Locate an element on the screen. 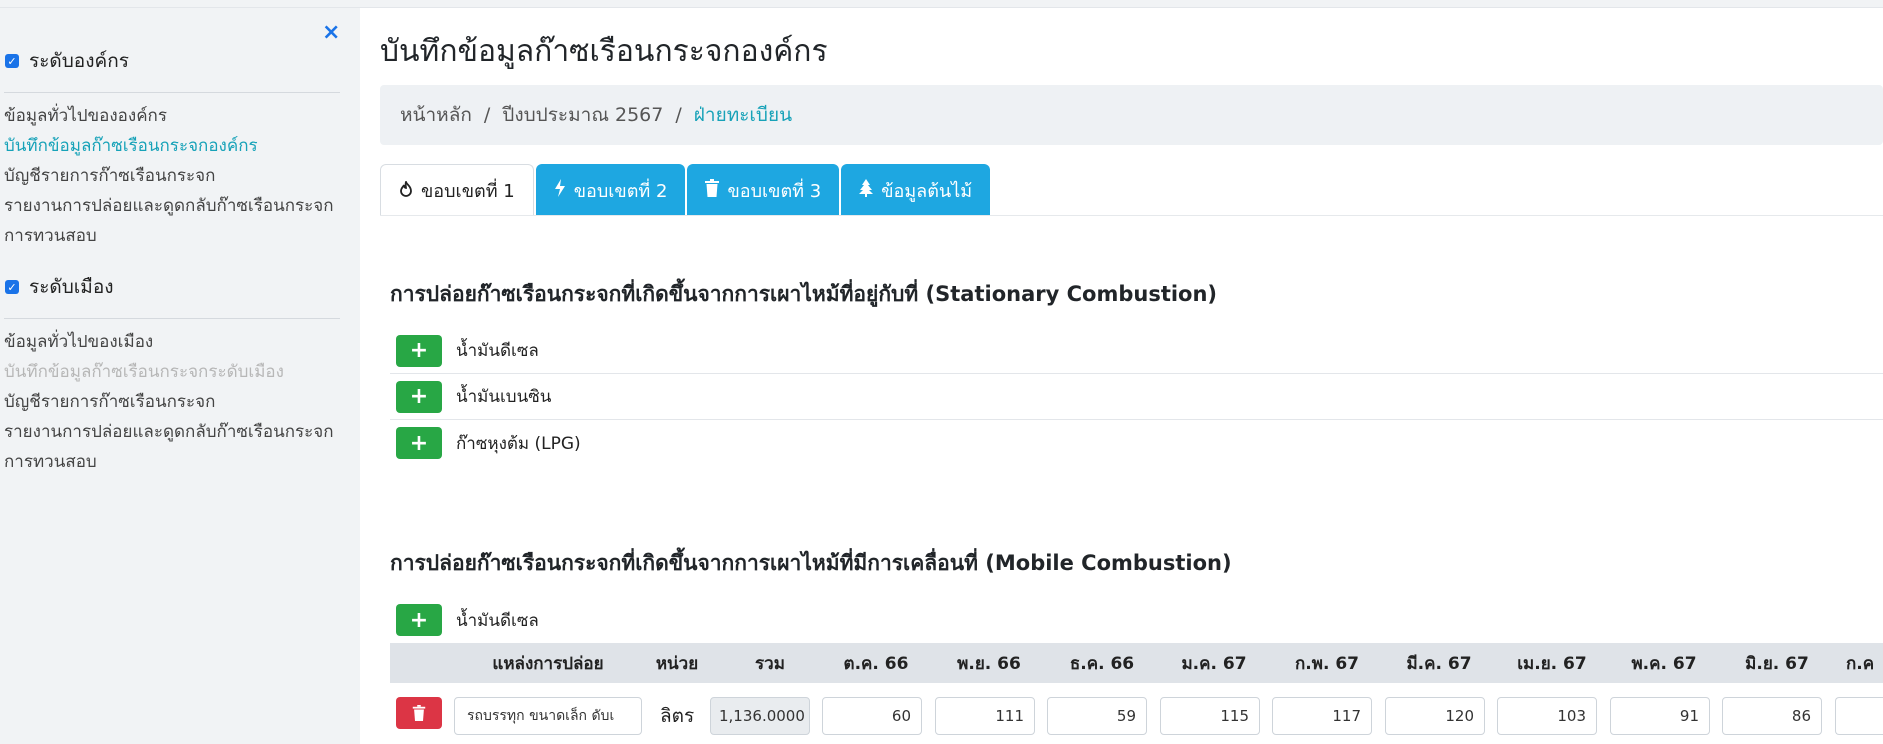 Image resolution: width=1883 pixels, height=744 pixels. column-header-month: ก.ค is located at coordinates (1860, 663).